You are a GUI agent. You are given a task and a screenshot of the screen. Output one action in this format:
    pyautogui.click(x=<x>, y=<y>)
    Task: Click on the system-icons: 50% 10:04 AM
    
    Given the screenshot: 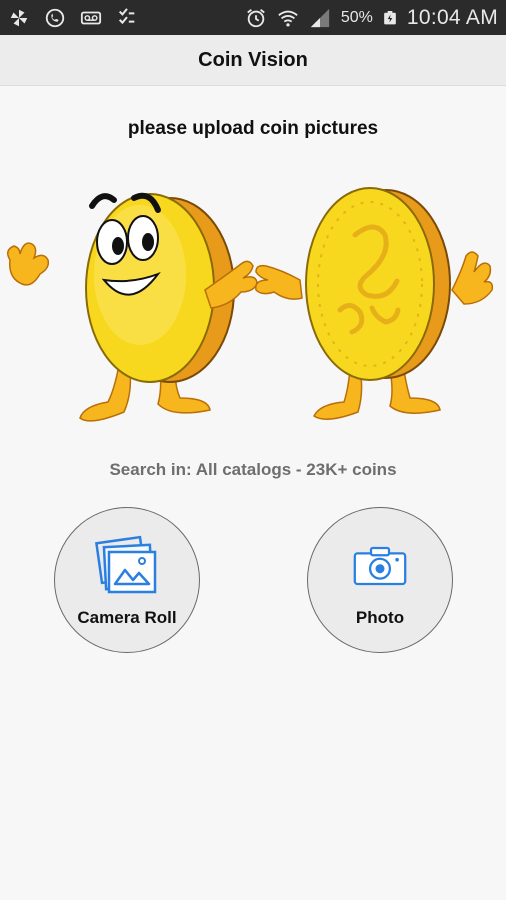 What is the action you would take?
    pyautogui.click(x=371, y=18)
    